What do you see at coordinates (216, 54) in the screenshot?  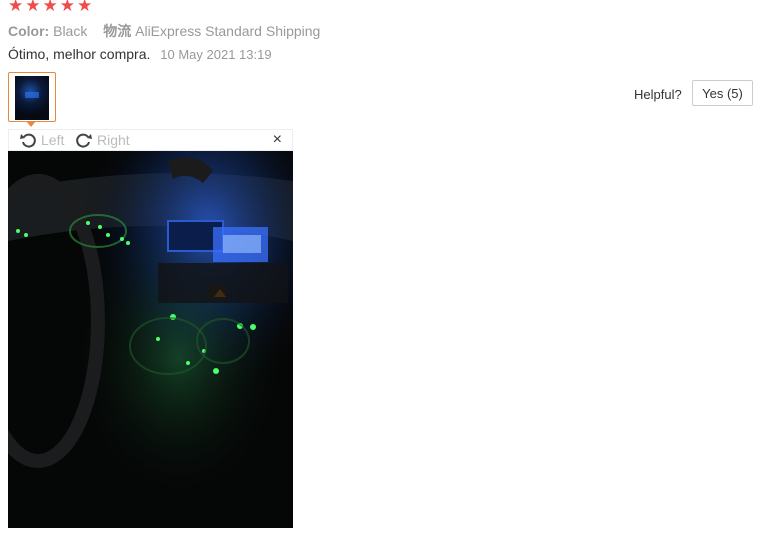 I see `review-date: 10 May 2021 13:19` at bounding box center [216, 54].